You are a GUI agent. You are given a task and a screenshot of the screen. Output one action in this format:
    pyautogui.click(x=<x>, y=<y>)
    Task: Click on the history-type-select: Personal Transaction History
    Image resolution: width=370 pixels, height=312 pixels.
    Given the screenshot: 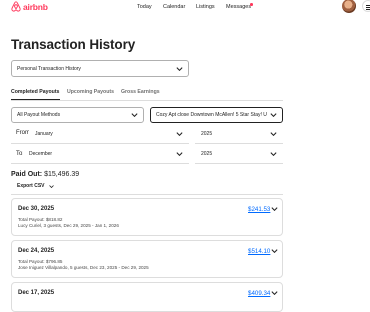 What is the action you would take?
    pyautogui.click(x=100, y=68)
    